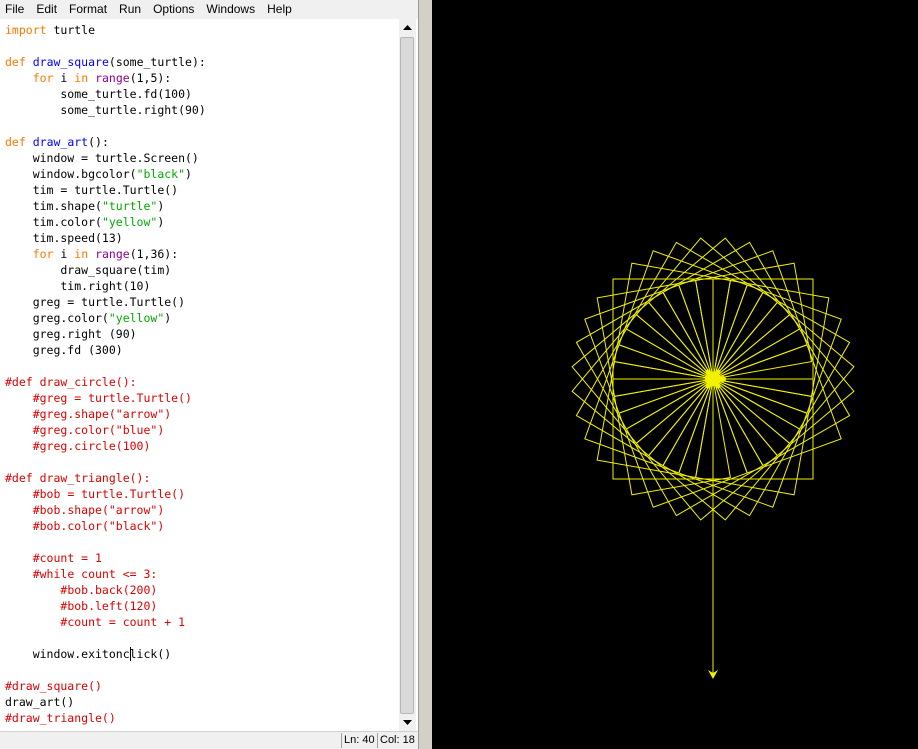 The width and height of the screenshot is (918, 749). Describe the element at coordinates (202, 702) in the screenshot. I see `code-line: draw_art()` at that location.